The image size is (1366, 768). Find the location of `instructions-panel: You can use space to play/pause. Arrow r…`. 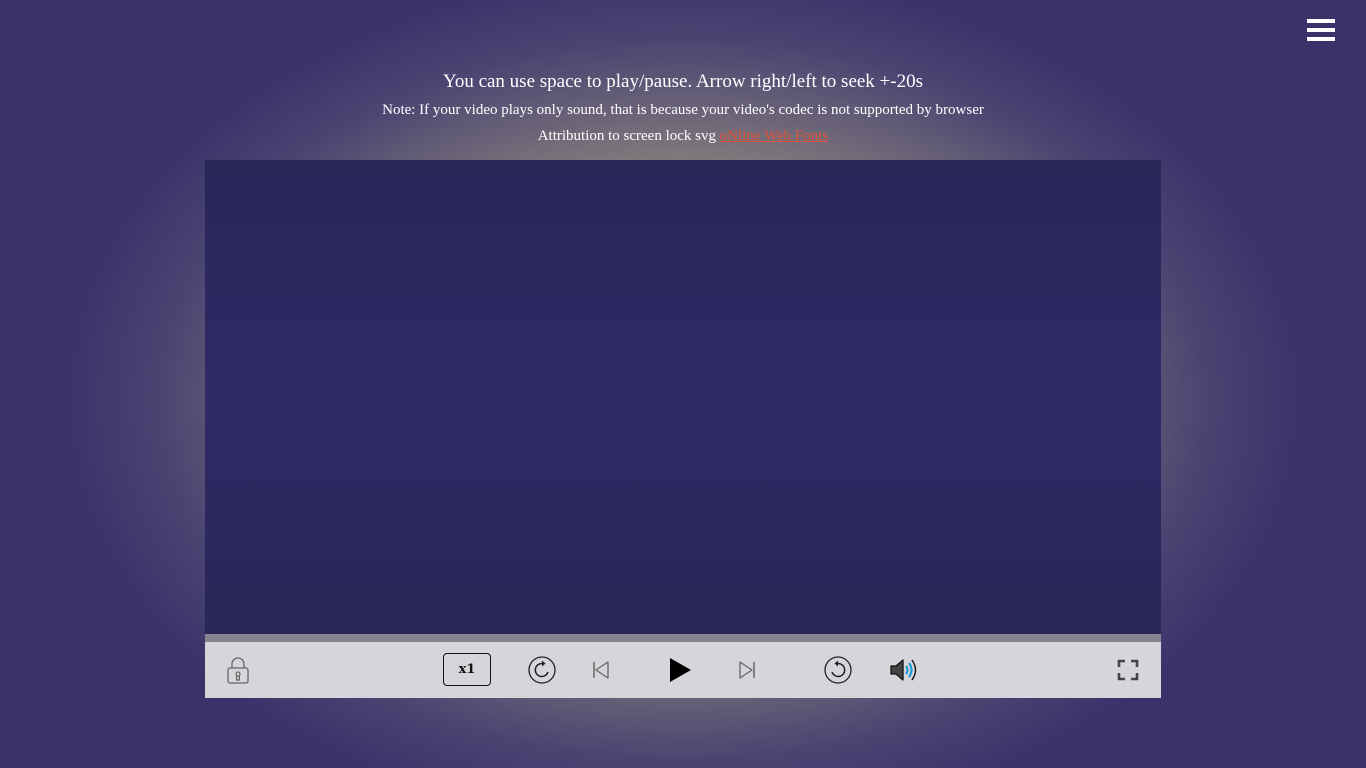

instructions-panel: You can use space to play/pause. Arrow r… is located at coordinates (683, 108).